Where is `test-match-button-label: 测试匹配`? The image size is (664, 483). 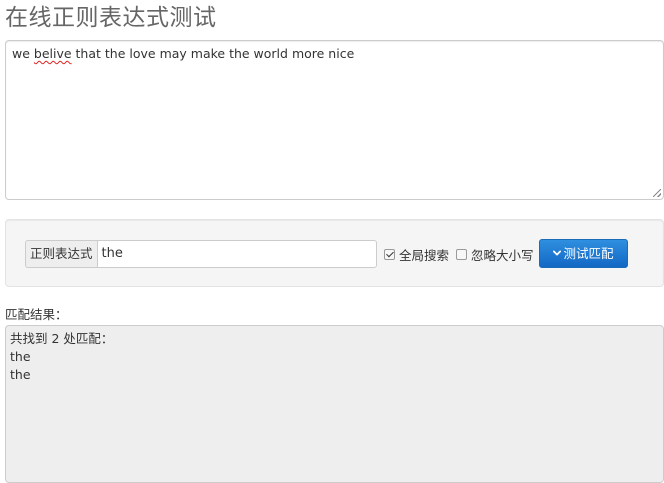
test-match-button-label: 测试匹配 is located at coordinates (588, 253).